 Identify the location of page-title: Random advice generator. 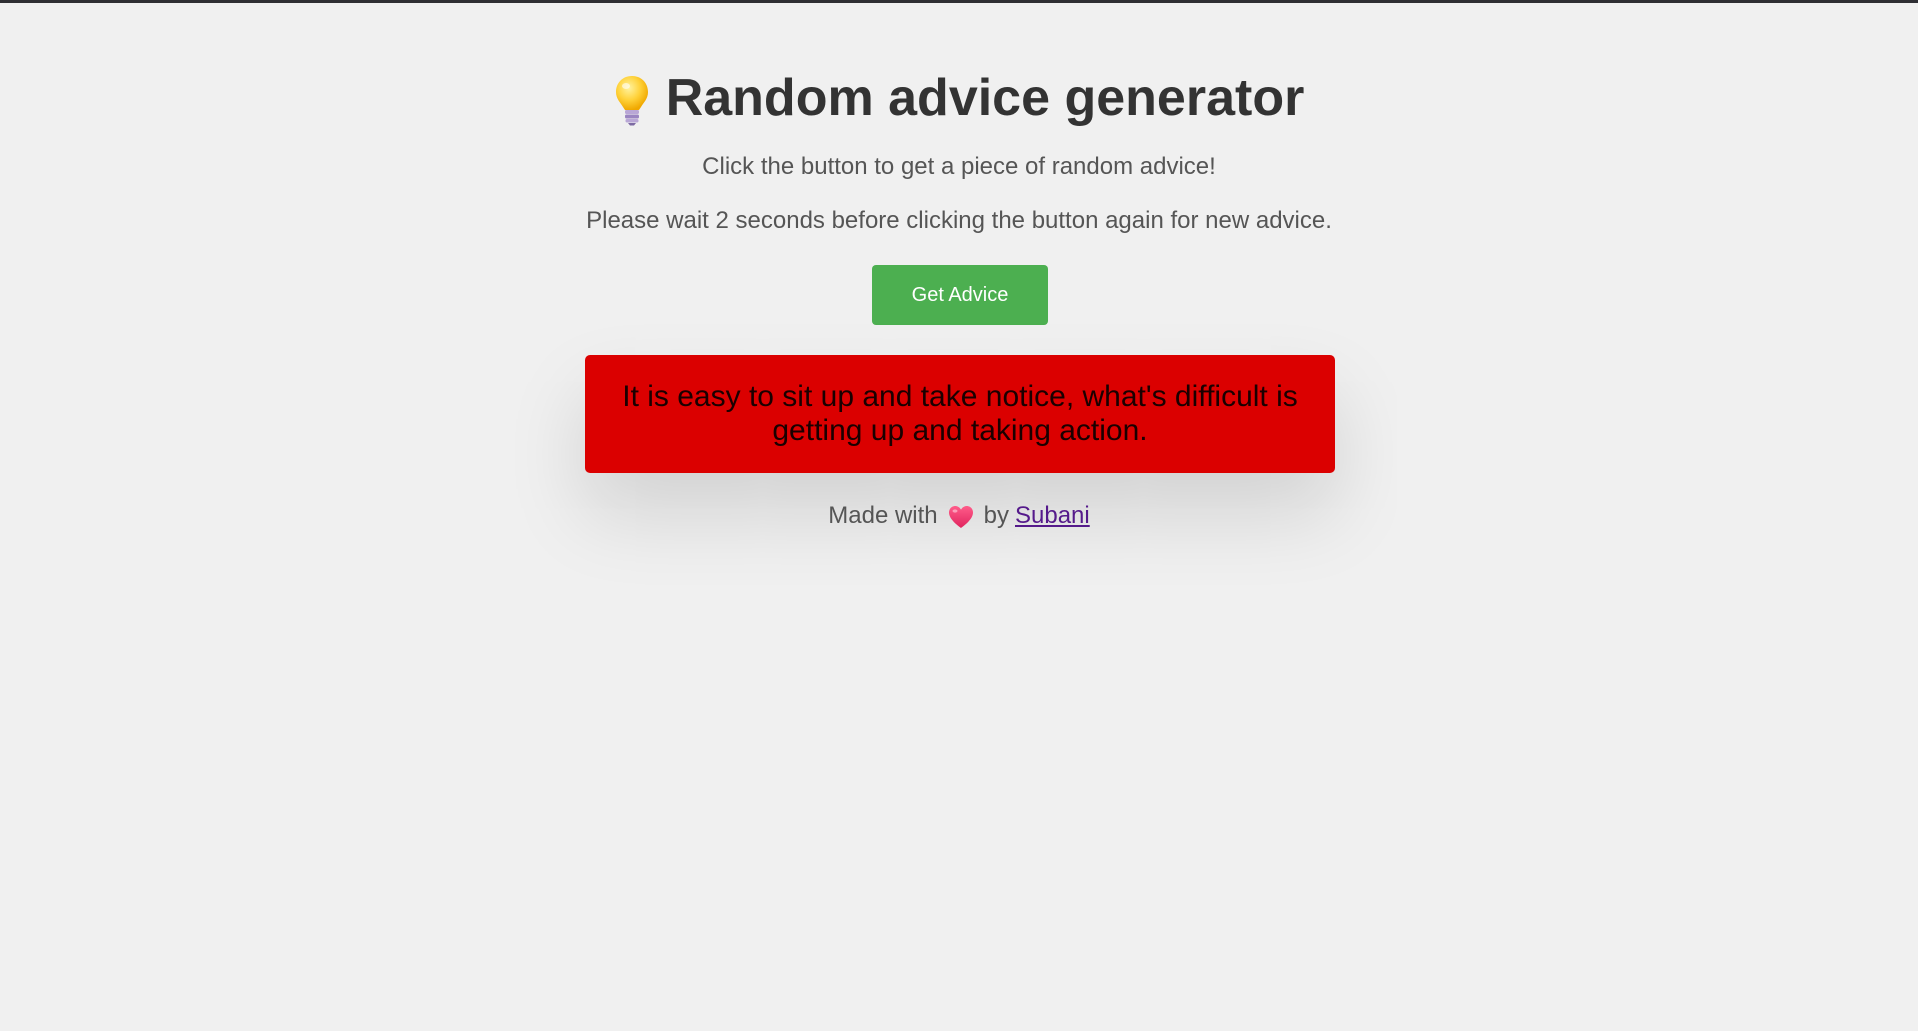
(959, 98).